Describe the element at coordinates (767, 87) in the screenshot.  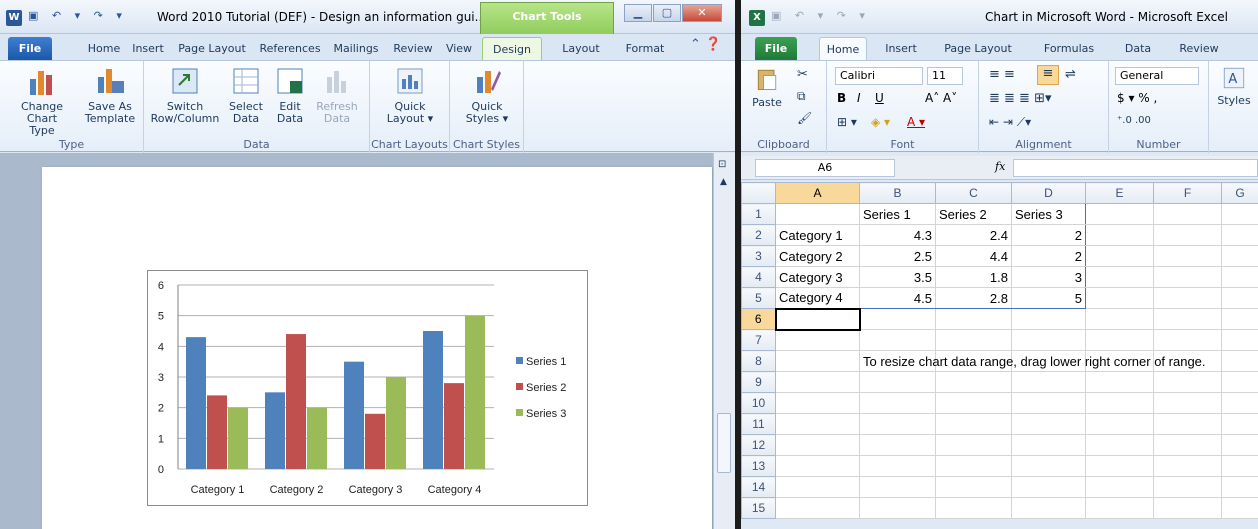
I see `paste-button: Paste` at that location.